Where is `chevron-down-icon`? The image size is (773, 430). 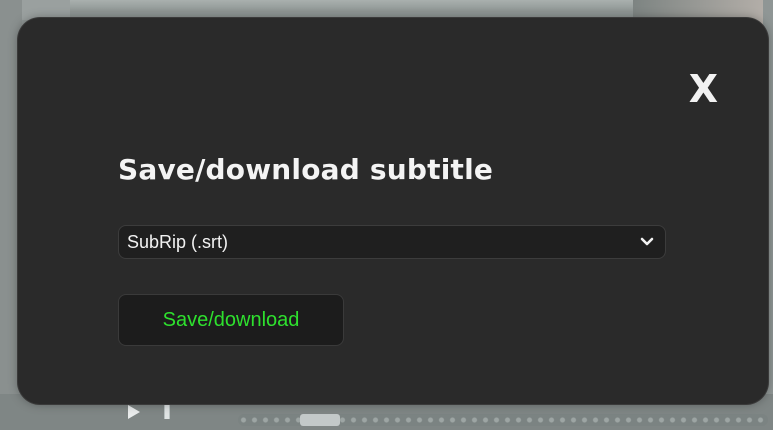 chevron-down-icon is located at coordinates (647, 242).